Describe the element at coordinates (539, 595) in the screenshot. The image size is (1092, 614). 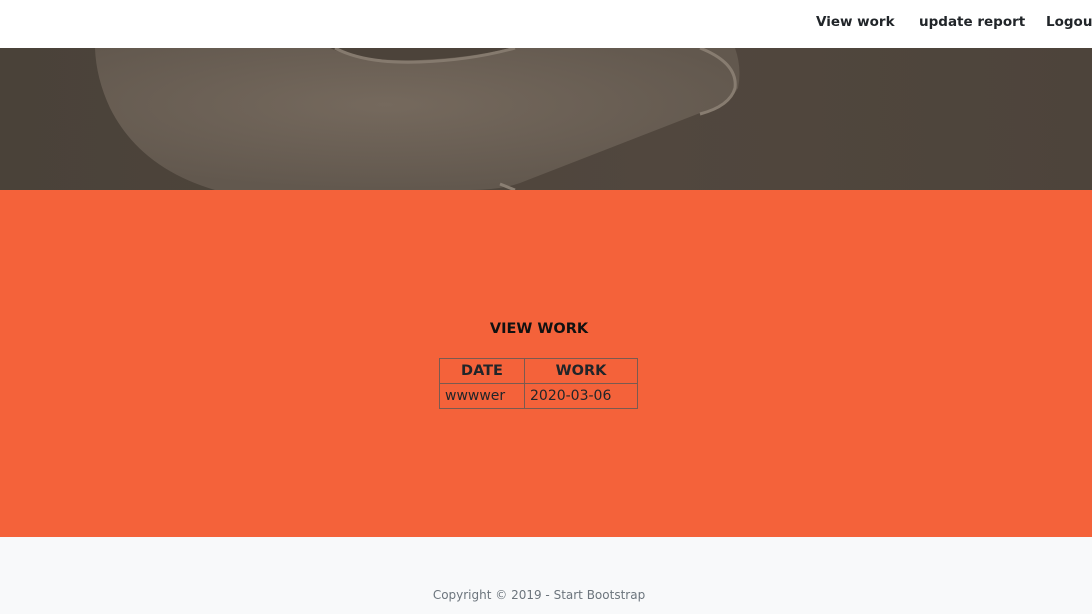
I see `copyright-text: Copyright © 2019 - Start Bootstrap` at that location.